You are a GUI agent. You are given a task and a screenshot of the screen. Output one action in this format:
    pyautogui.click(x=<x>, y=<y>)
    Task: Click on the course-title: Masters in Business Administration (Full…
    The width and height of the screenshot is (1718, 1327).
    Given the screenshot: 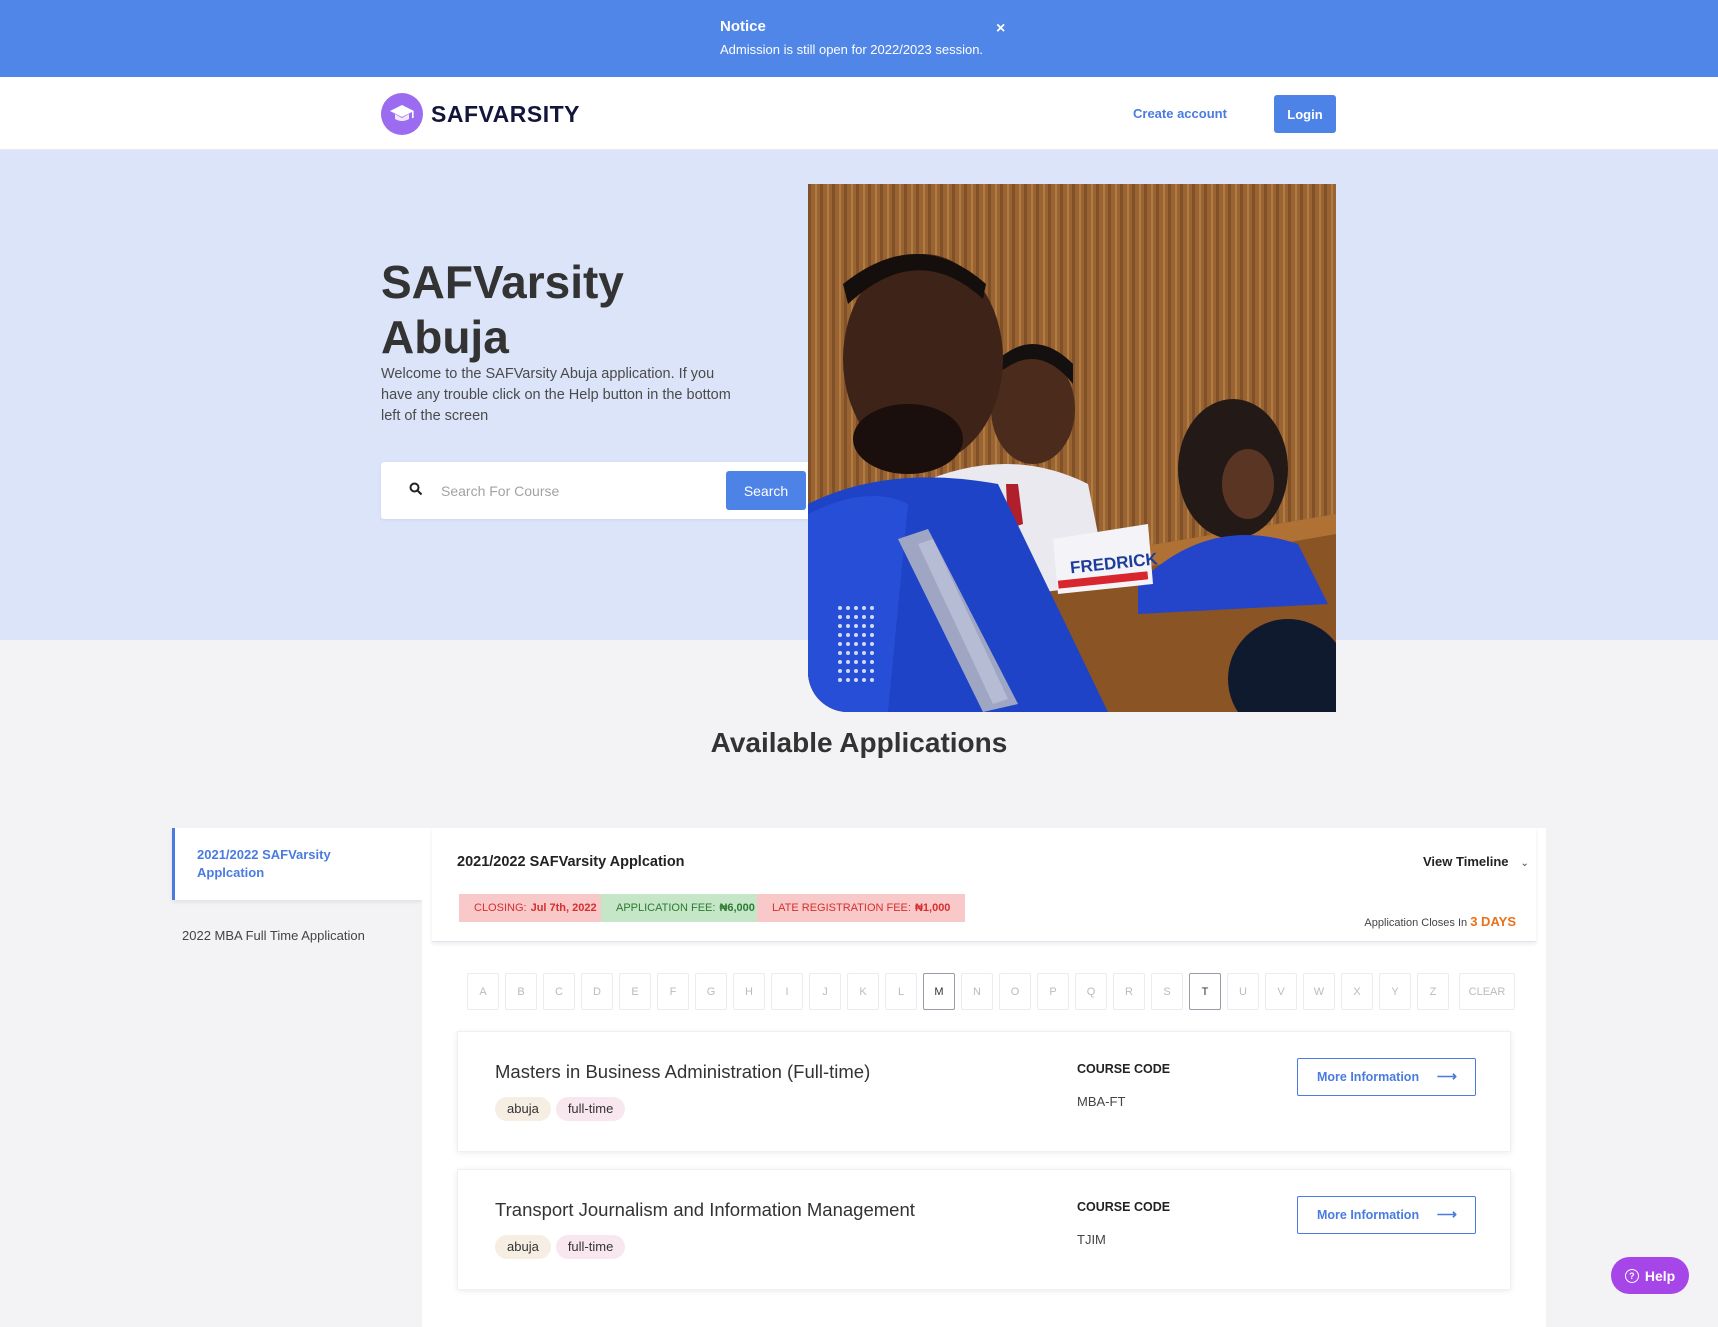 What is the action you would take?
    pyautogui.click(x=683, y=1071)
    